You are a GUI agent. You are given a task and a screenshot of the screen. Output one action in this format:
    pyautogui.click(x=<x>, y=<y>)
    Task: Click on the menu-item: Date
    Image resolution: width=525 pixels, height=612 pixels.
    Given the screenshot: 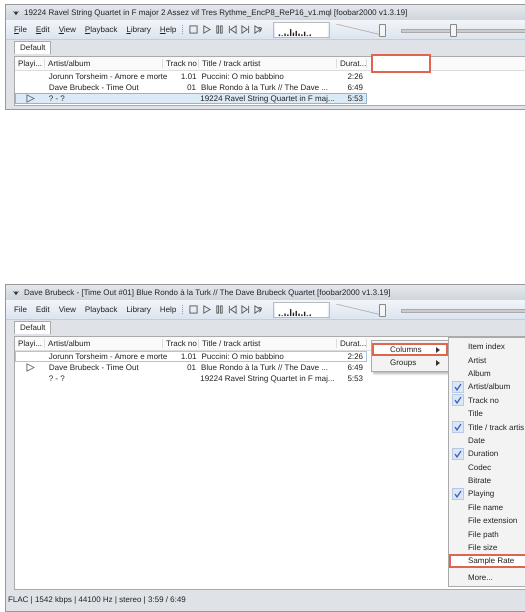 What is the action you would take?
    pyautogui.click(x=487, y=441)
    